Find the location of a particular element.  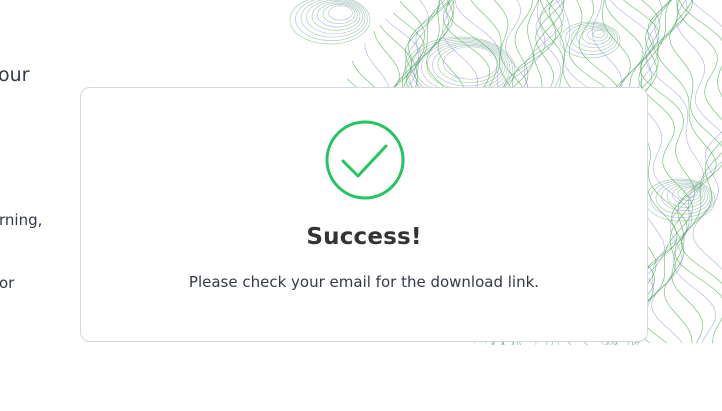

background-text-fragment: or is located at coordinates (7, 283).